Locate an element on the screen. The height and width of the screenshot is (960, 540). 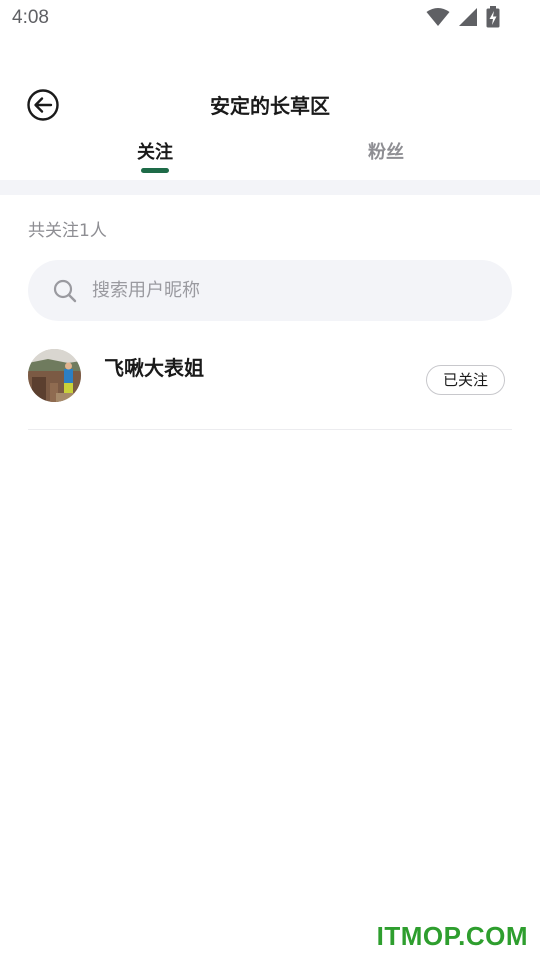
tab-bar: 关注 粉丝 is located at coordinates (270, 159).